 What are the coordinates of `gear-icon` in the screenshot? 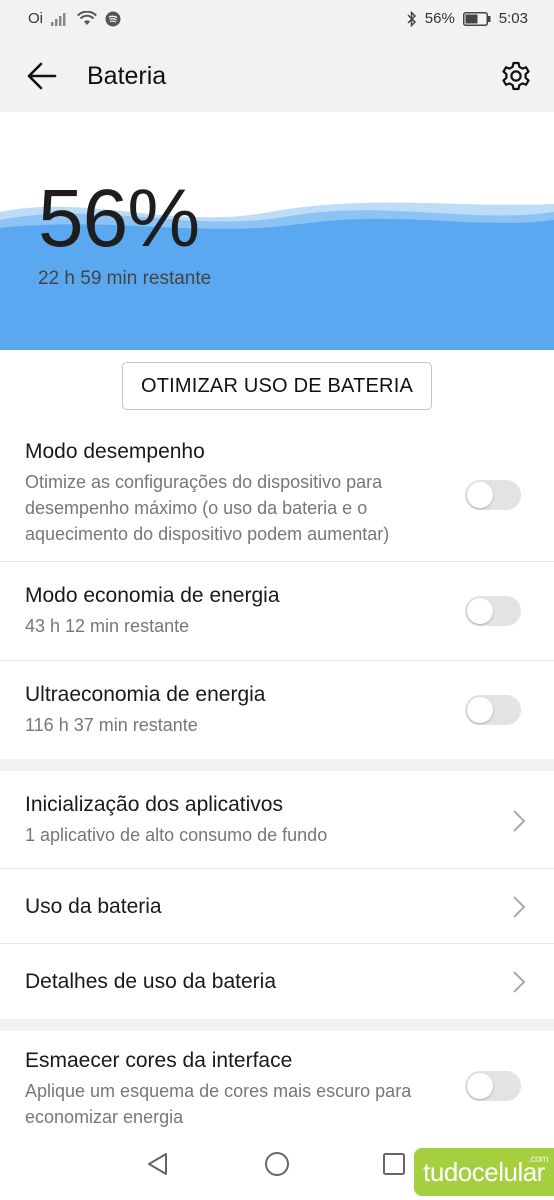 It's located at (516, 76).